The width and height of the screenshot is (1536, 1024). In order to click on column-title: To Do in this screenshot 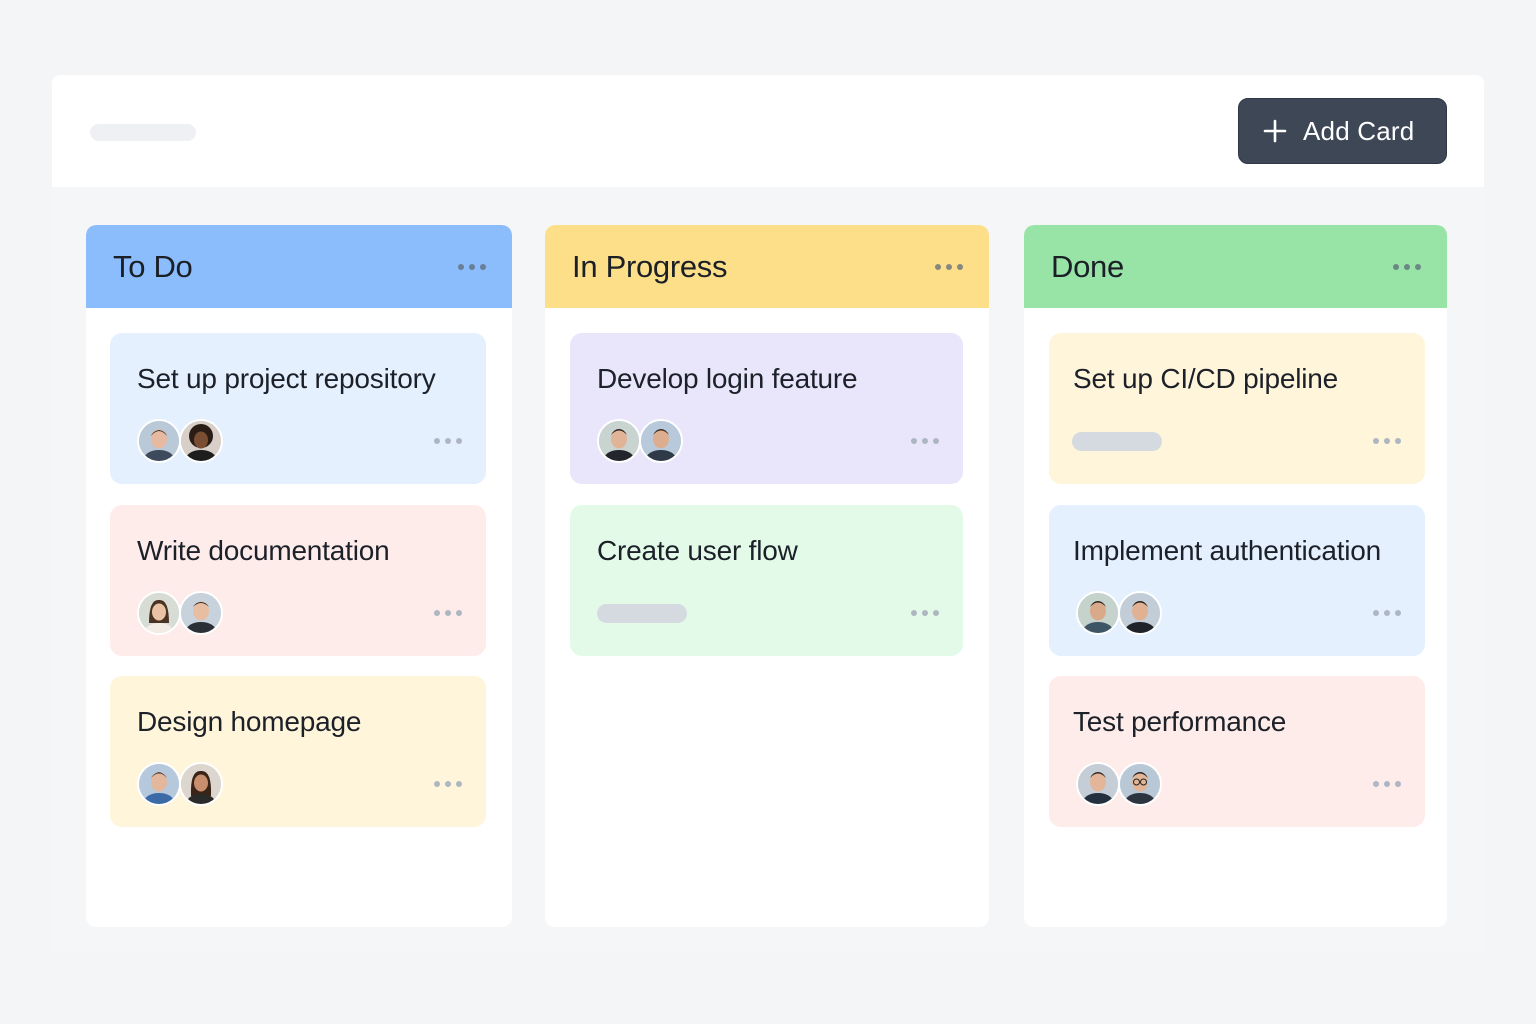, I will do `click(153, 266)`.